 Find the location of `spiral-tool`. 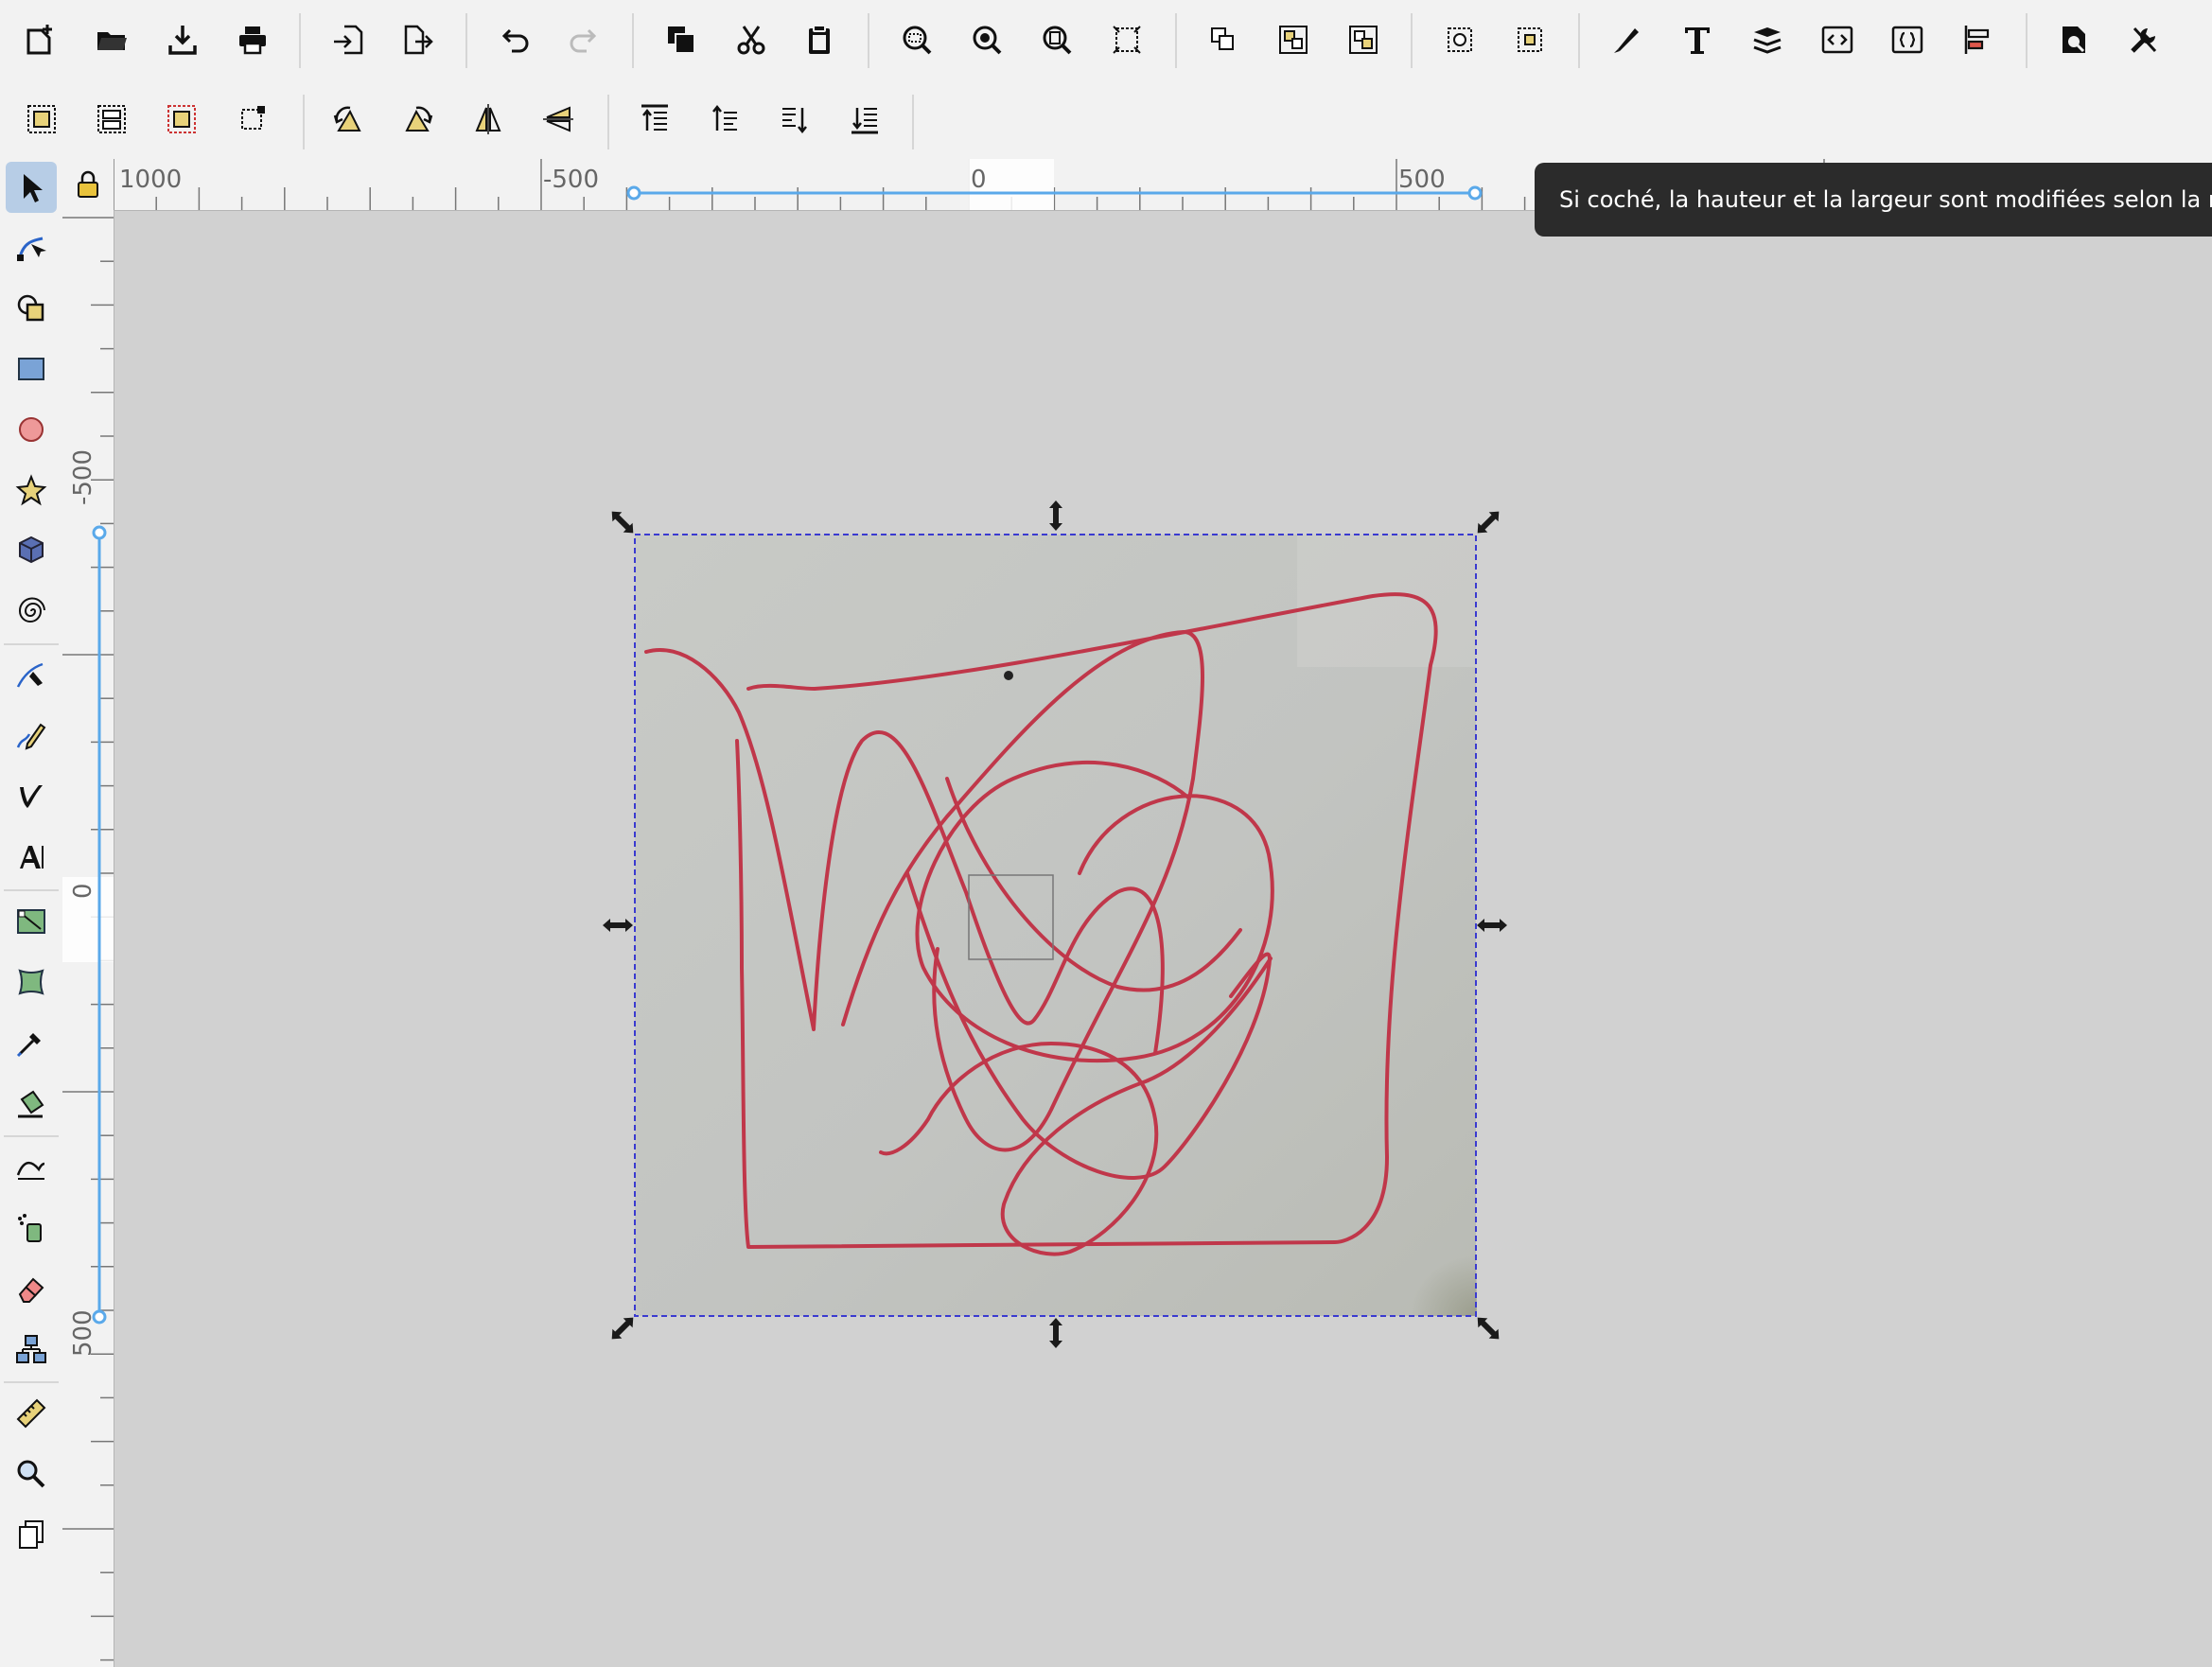

spiral-tool is located at coordinates (32, 611).